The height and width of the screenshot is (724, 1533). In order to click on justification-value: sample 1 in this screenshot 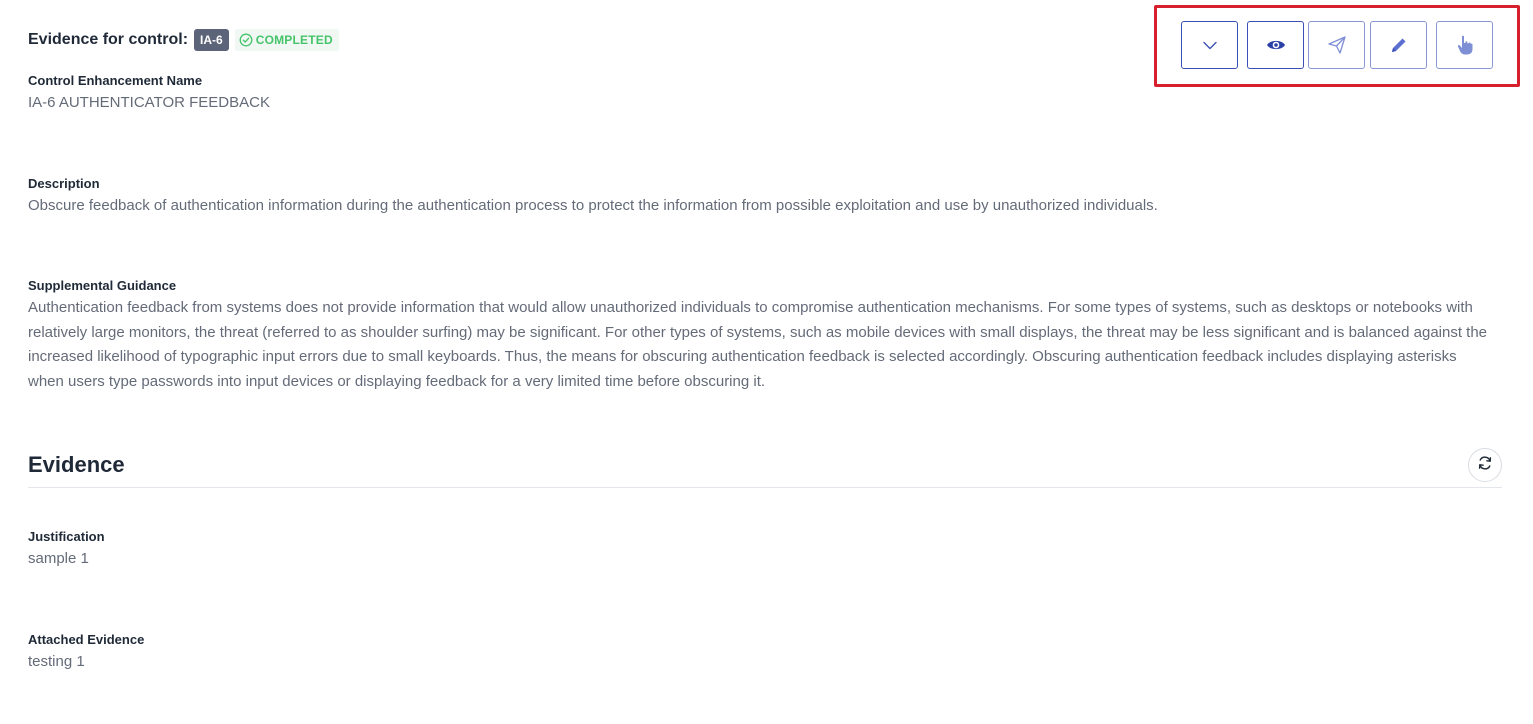, I will do `click(58, 558)`.